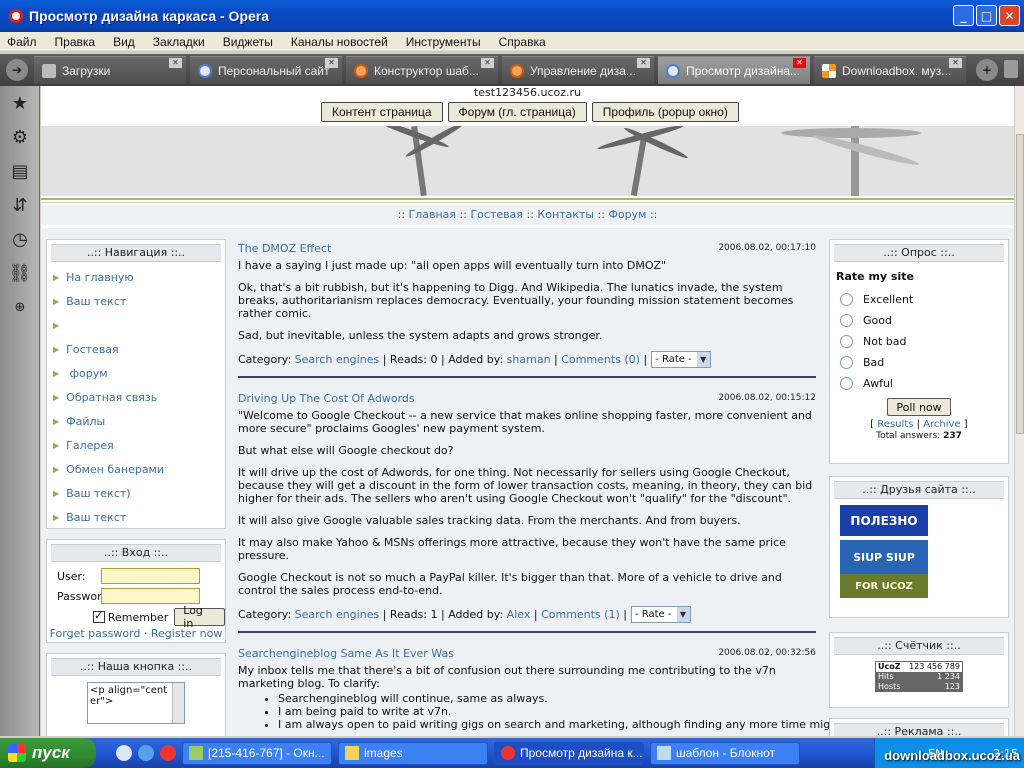  What do you see at coordinates (75, 42) in the screenshot?
I see `menu-edit: Правка` at bounding box center [75, 42].